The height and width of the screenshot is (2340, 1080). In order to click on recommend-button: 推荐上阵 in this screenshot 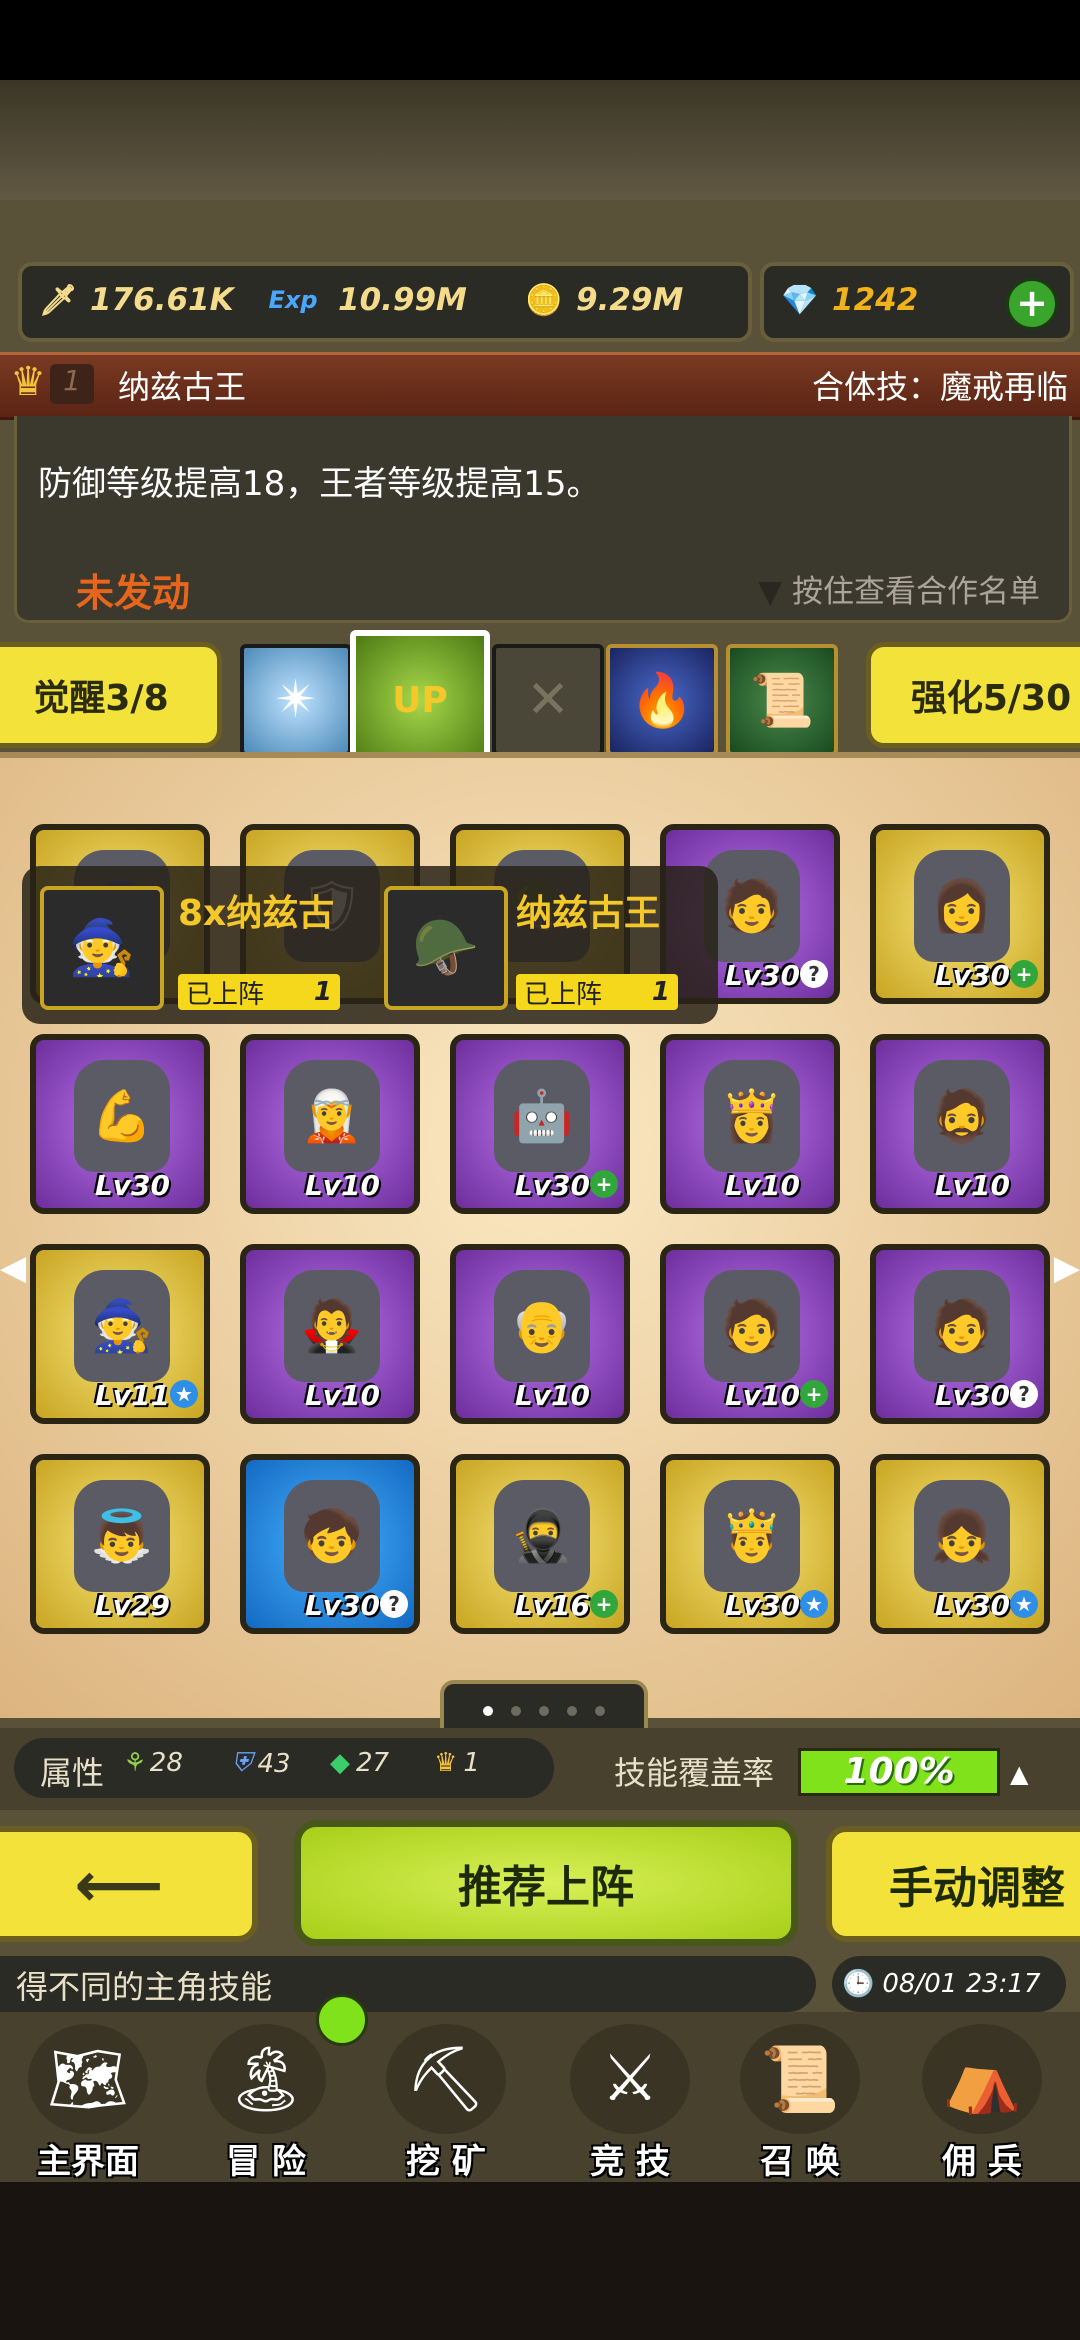, I will do `click(546, 1883)`.